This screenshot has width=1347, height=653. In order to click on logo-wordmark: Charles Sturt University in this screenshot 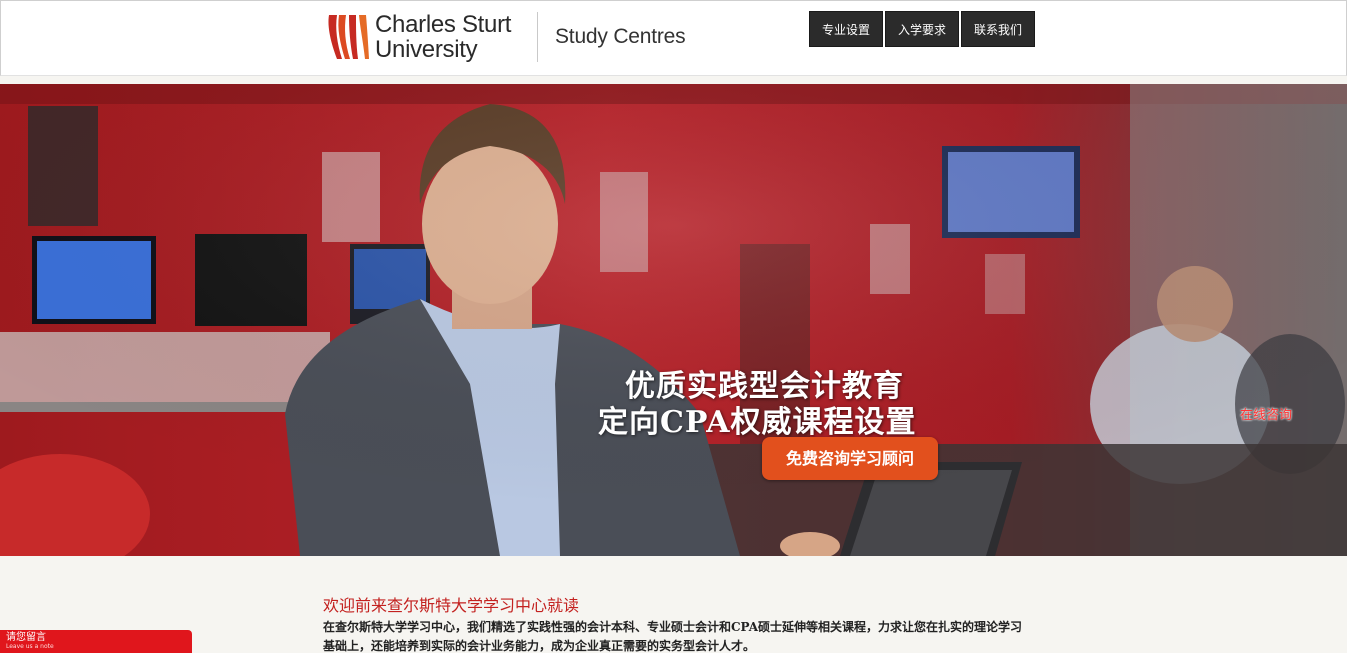, I will do `click(443, 37)`.